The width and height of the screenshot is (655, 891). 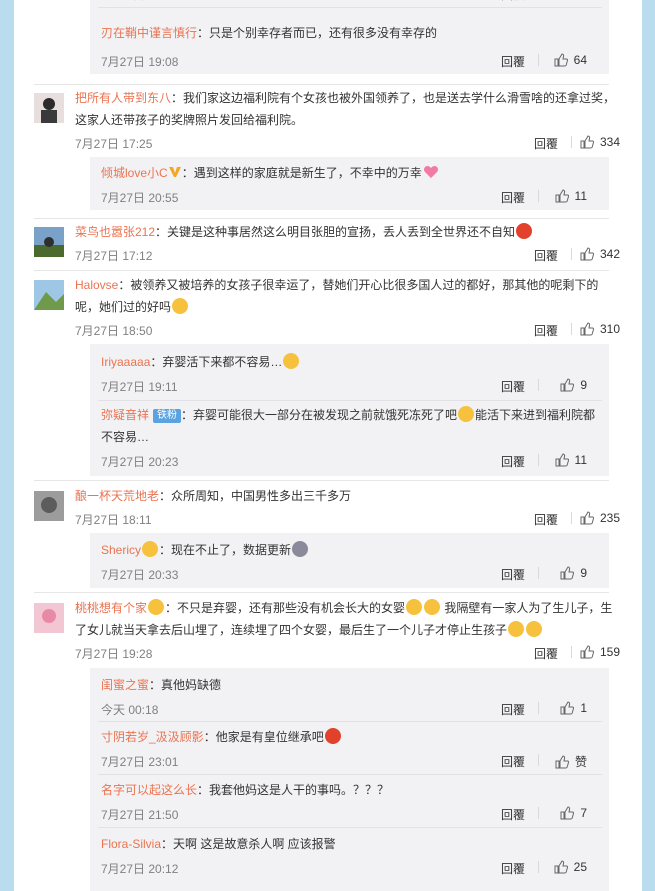 I want to click on timestamp: 7月27日 19:28, so click(x=114, y=654).